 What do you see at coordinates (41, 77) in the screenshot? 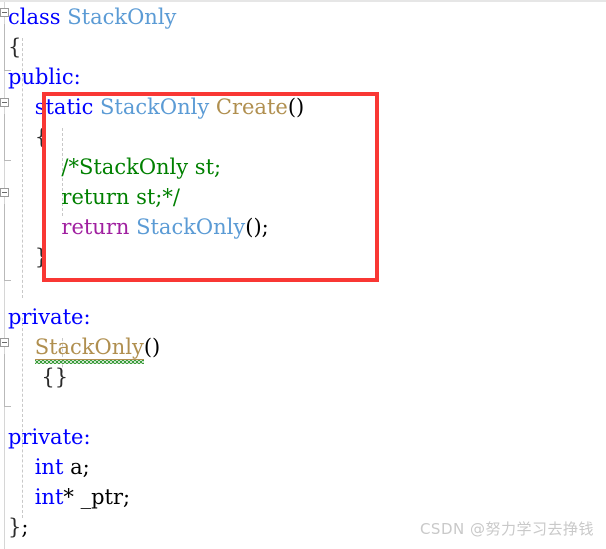
I see `code-token-kw: public` at bounding box center [41, 77].